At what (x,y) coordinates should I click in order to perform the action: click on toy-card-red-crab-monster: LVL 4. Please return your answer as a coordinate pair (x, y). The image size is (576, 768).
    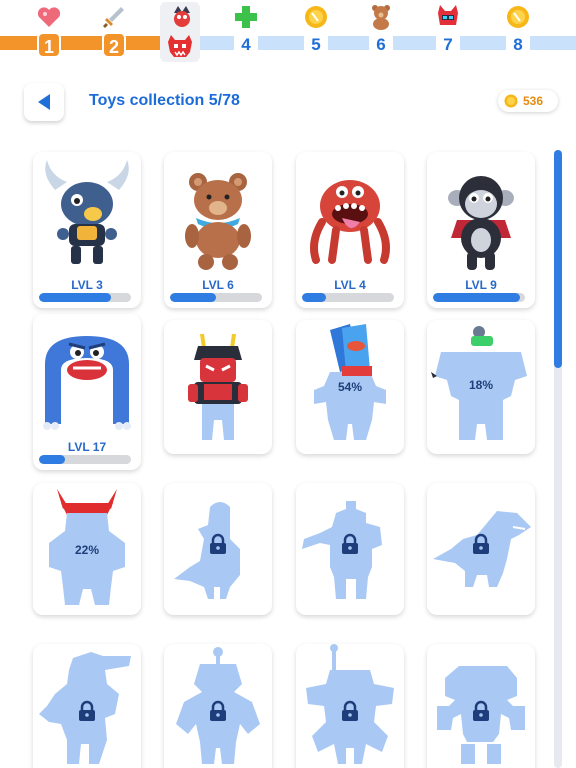
    Looking at the image, I should click on (350, 230).